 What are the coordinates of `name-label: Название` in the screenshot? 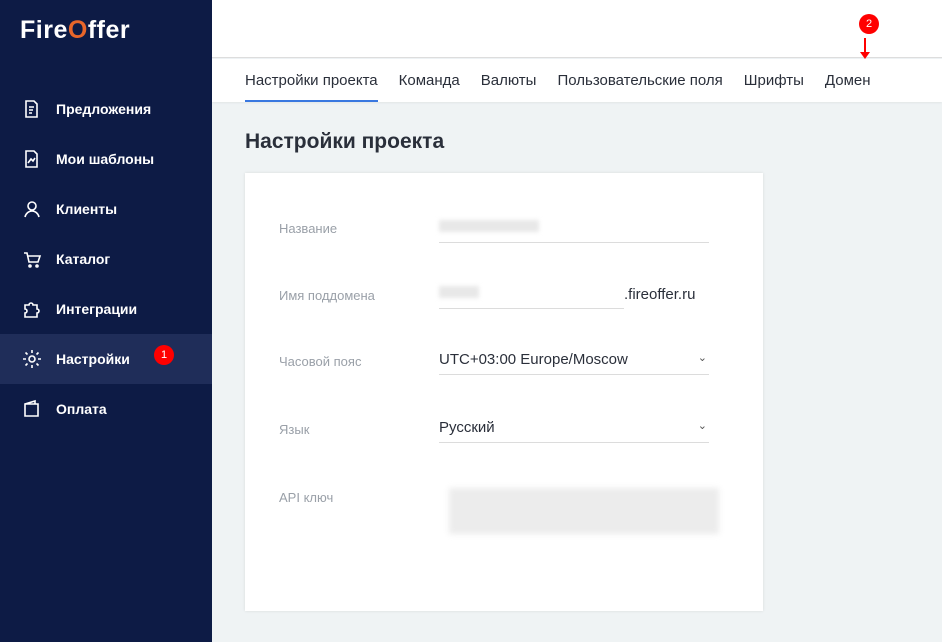 It's located at (308, 228).